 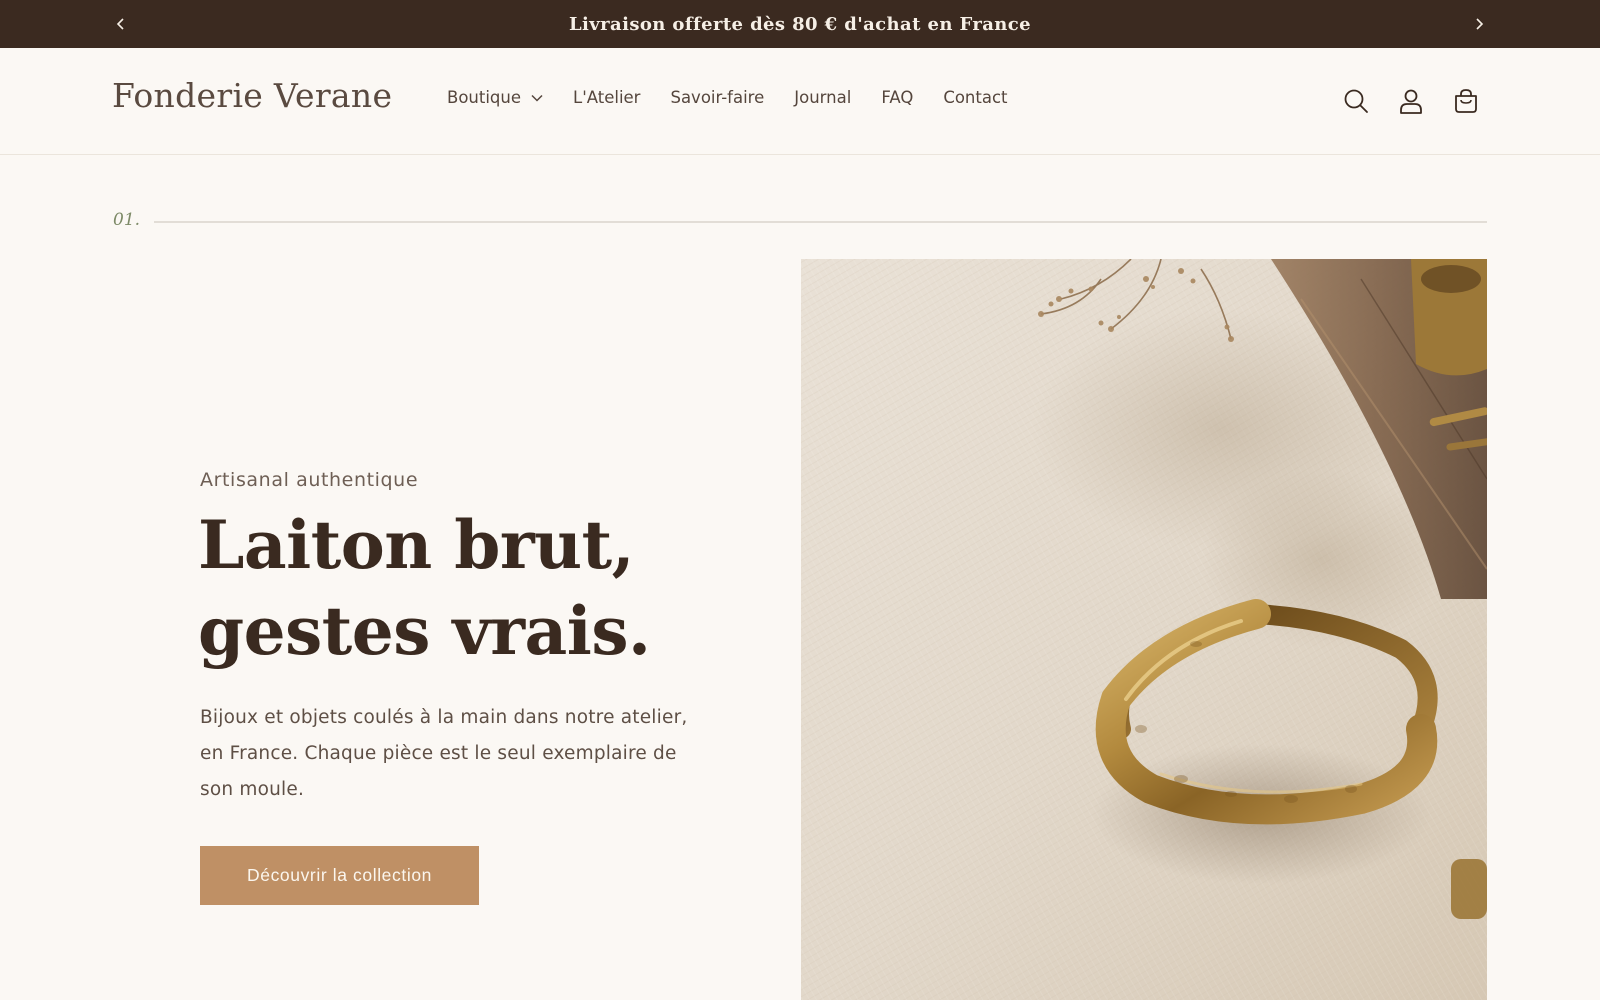 I want to click on nav-item-label: L'Atelier, so click(x=607, y=97).